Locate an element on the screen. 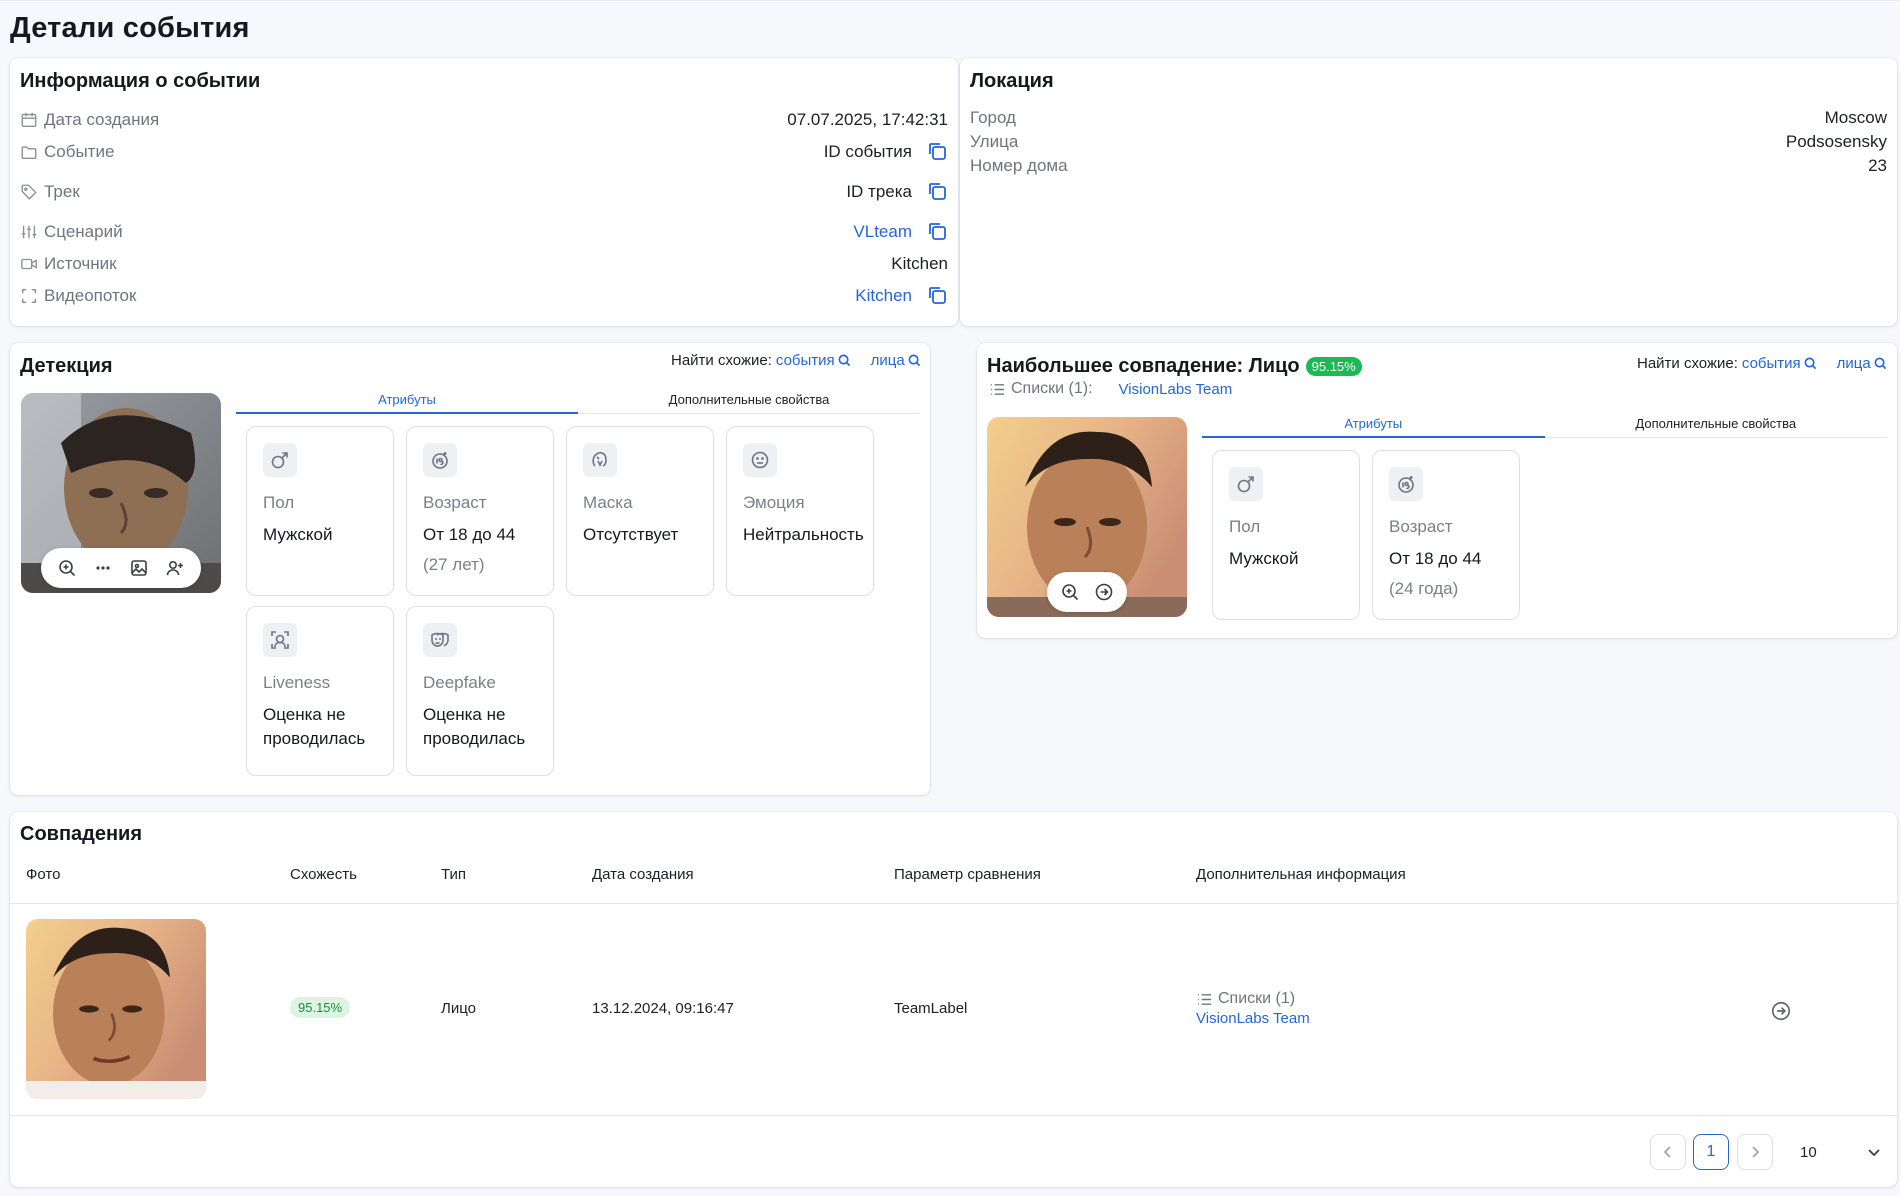  open-match-row-button is located at coordinates (1781, 1011).